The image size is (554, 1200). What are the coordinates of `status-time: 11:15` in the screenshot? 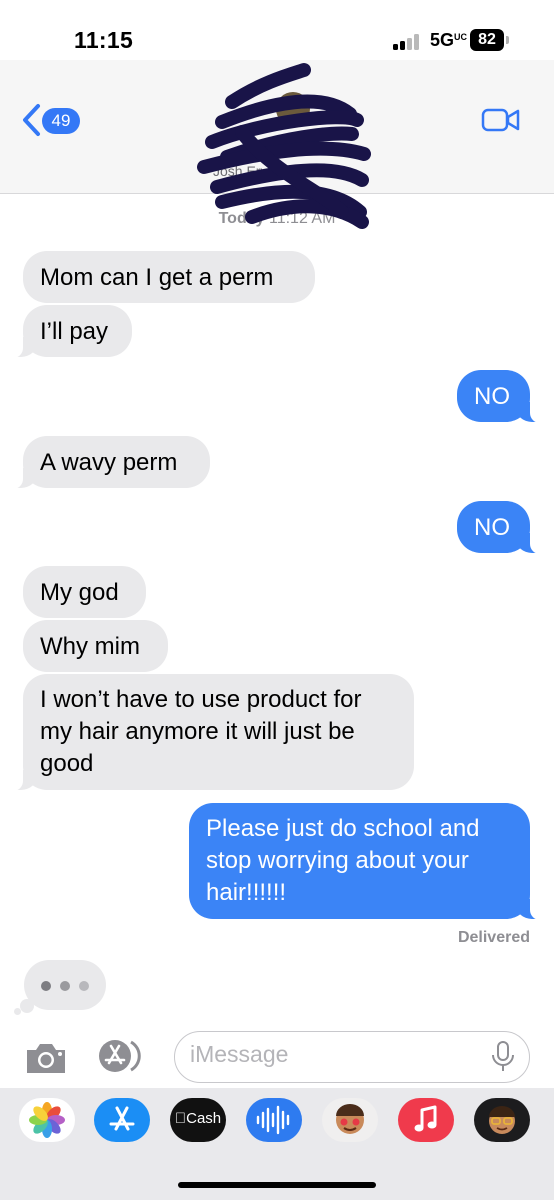 It's located at (104, 40).